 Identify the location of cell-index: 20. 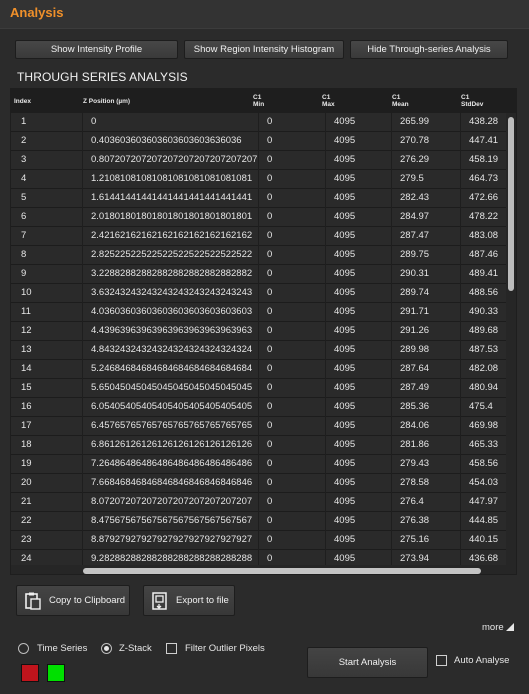
(26, 482).